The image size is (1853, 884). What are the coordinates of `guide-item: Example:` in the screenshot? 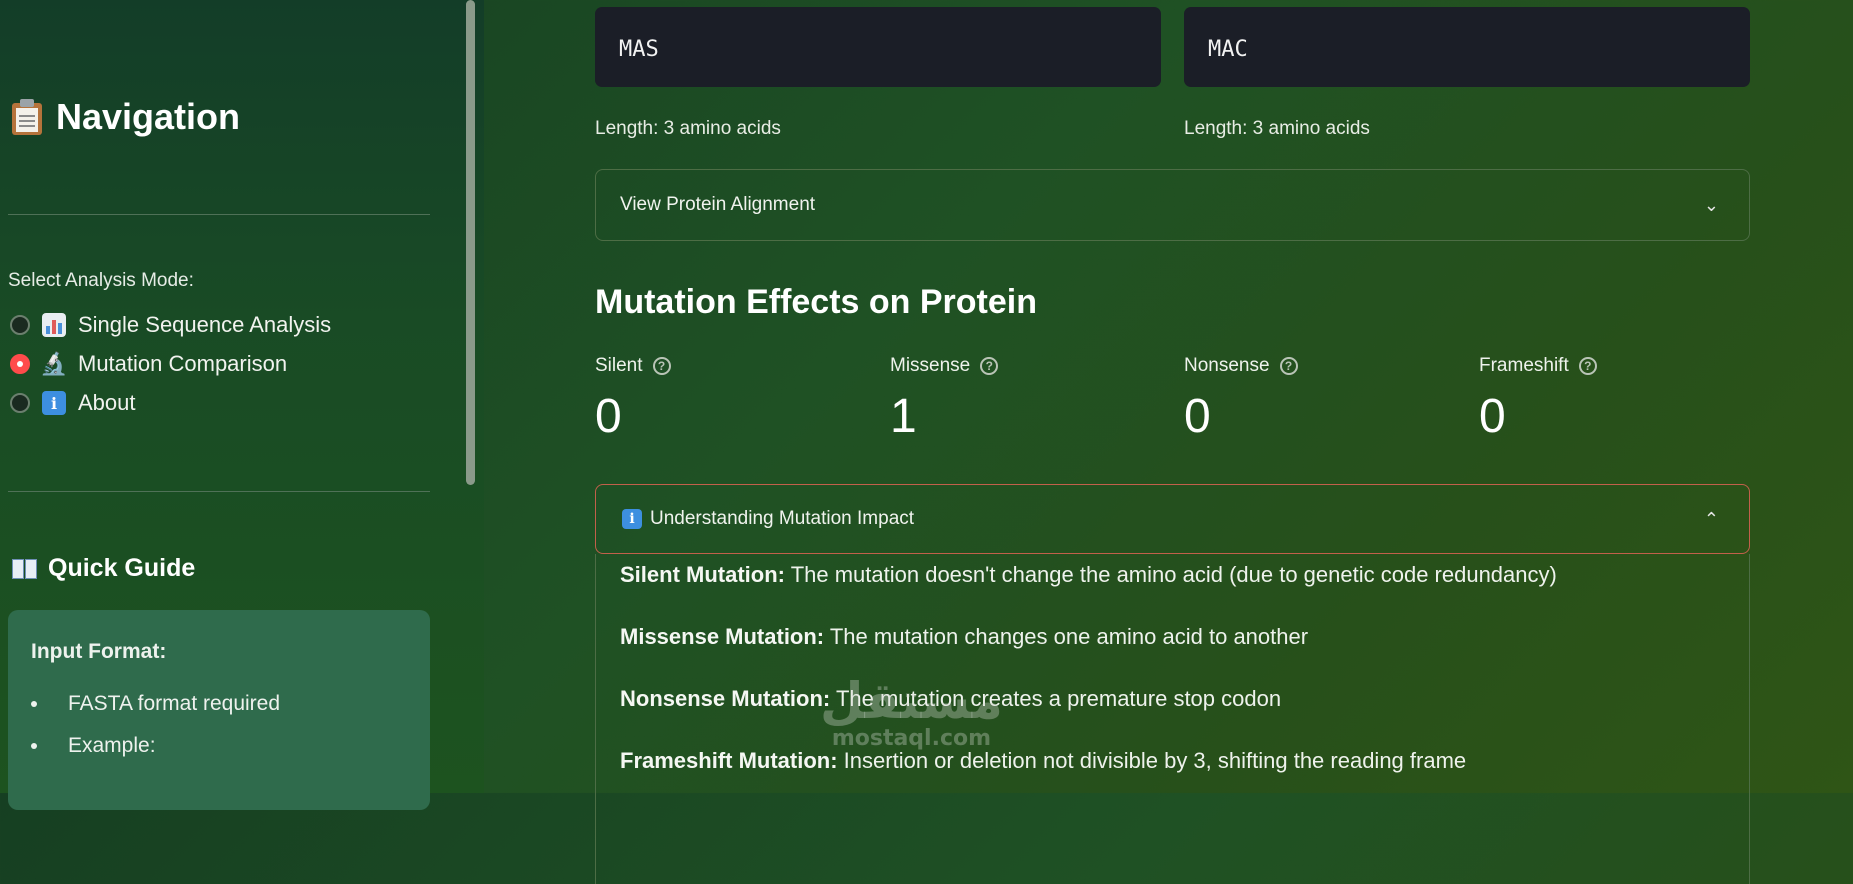 It's located at (165, 746).